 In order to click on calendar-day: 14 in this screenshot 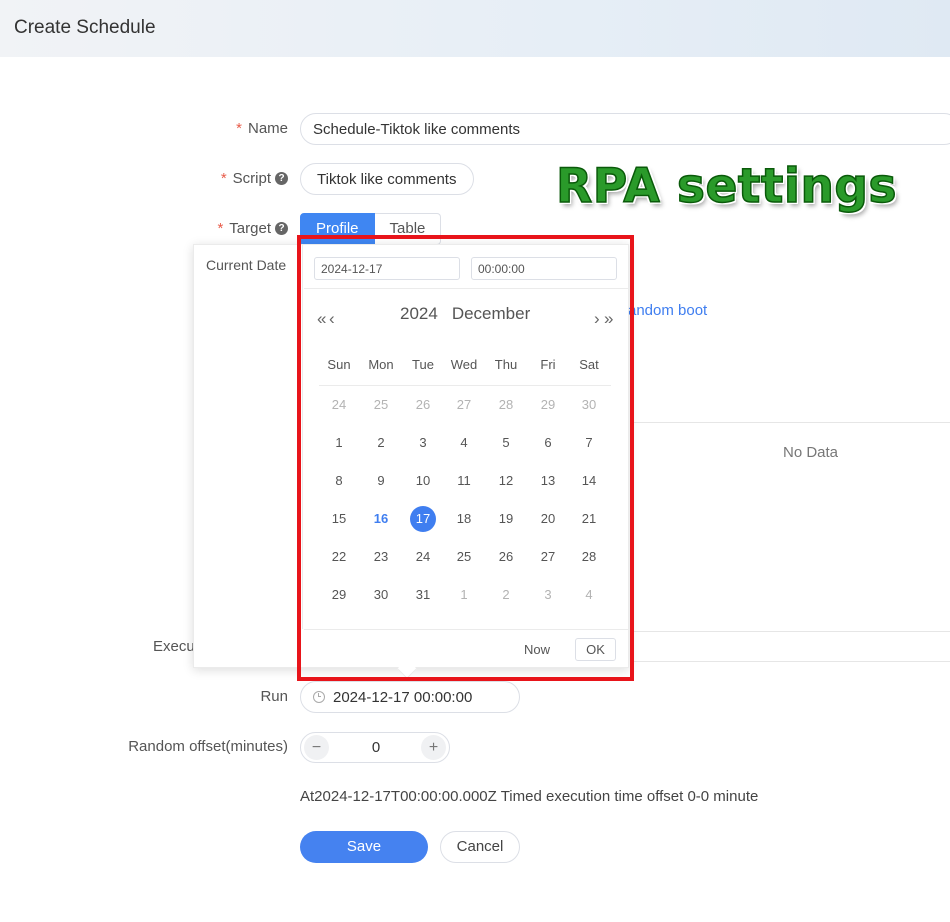, I will do `click(589, 481)`.